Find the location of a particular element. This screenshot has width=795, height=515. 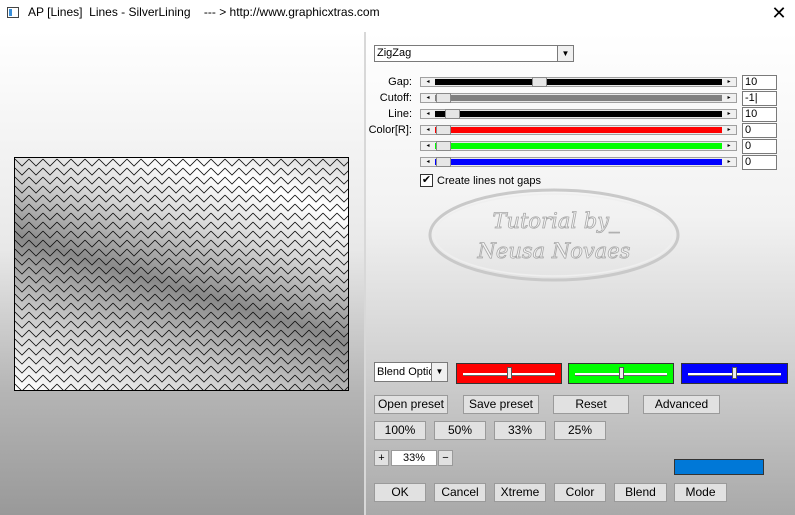

effect-mode-select: ZigZag ▼ is located at coordinates (474, 53).